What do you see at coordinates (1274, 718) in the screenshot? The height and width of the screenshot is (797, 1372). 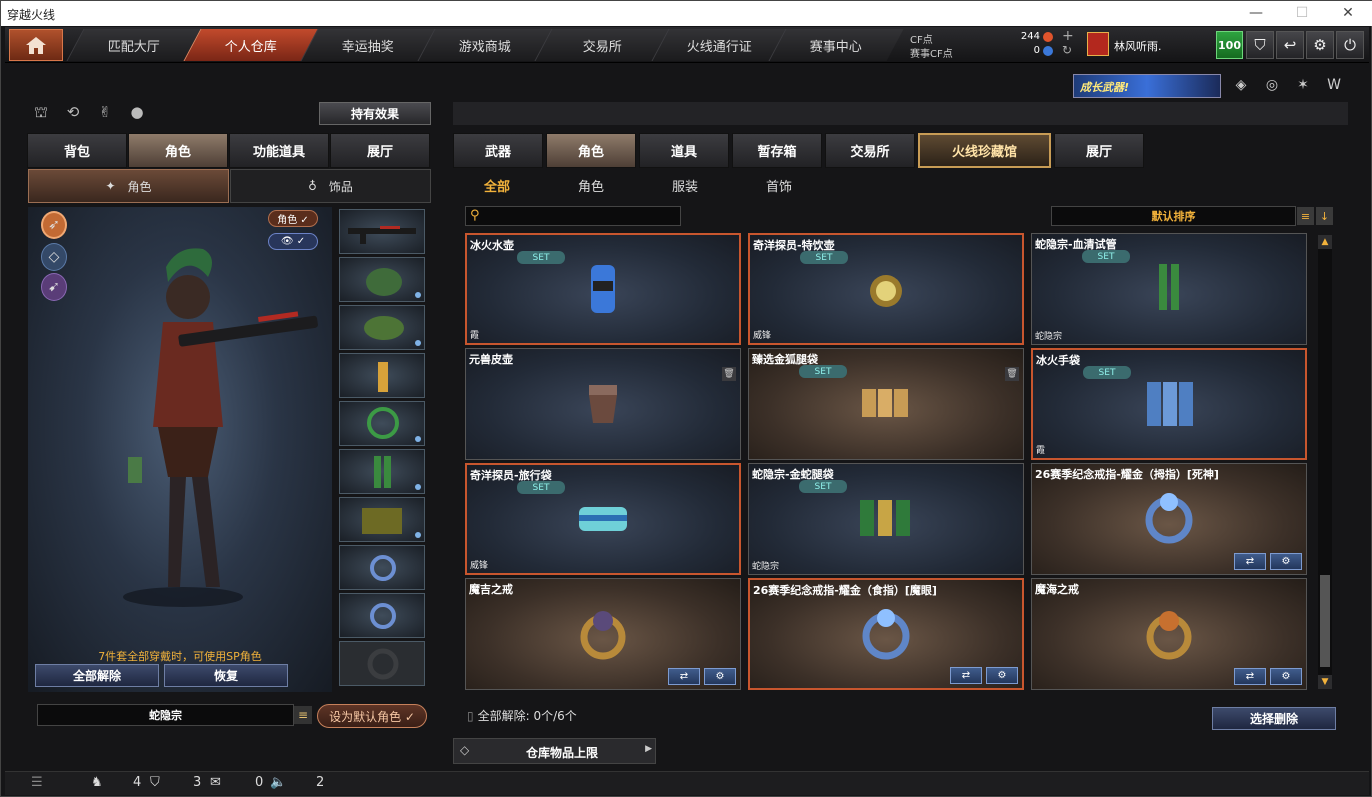 I see `select-delete-button: 选择删除` at bounding box center [1274, 718].